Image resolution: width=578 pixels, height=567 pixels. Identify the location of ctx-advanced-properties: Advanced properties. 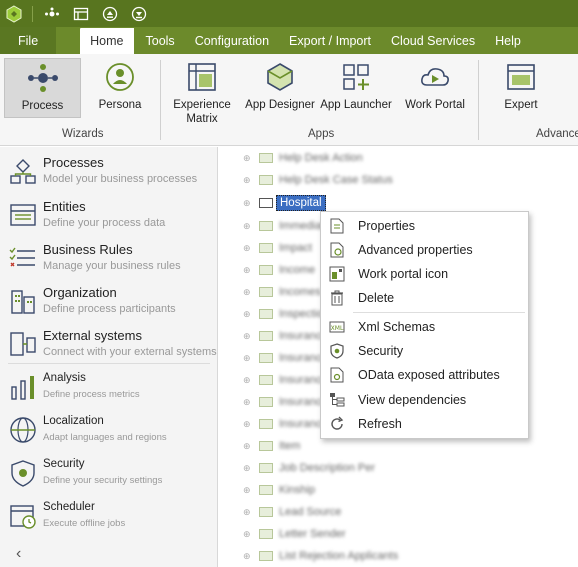
(424, 250).